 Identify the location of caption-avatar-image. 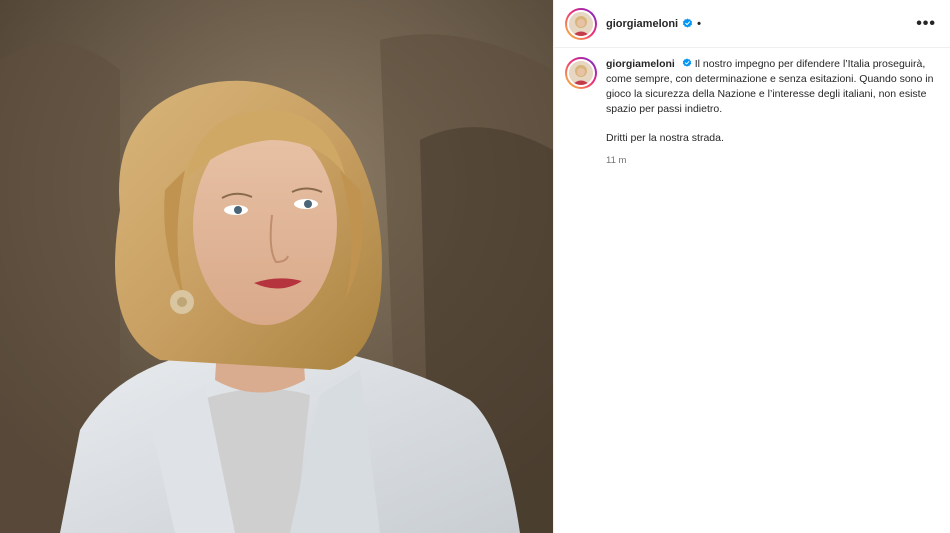
(581, 73).